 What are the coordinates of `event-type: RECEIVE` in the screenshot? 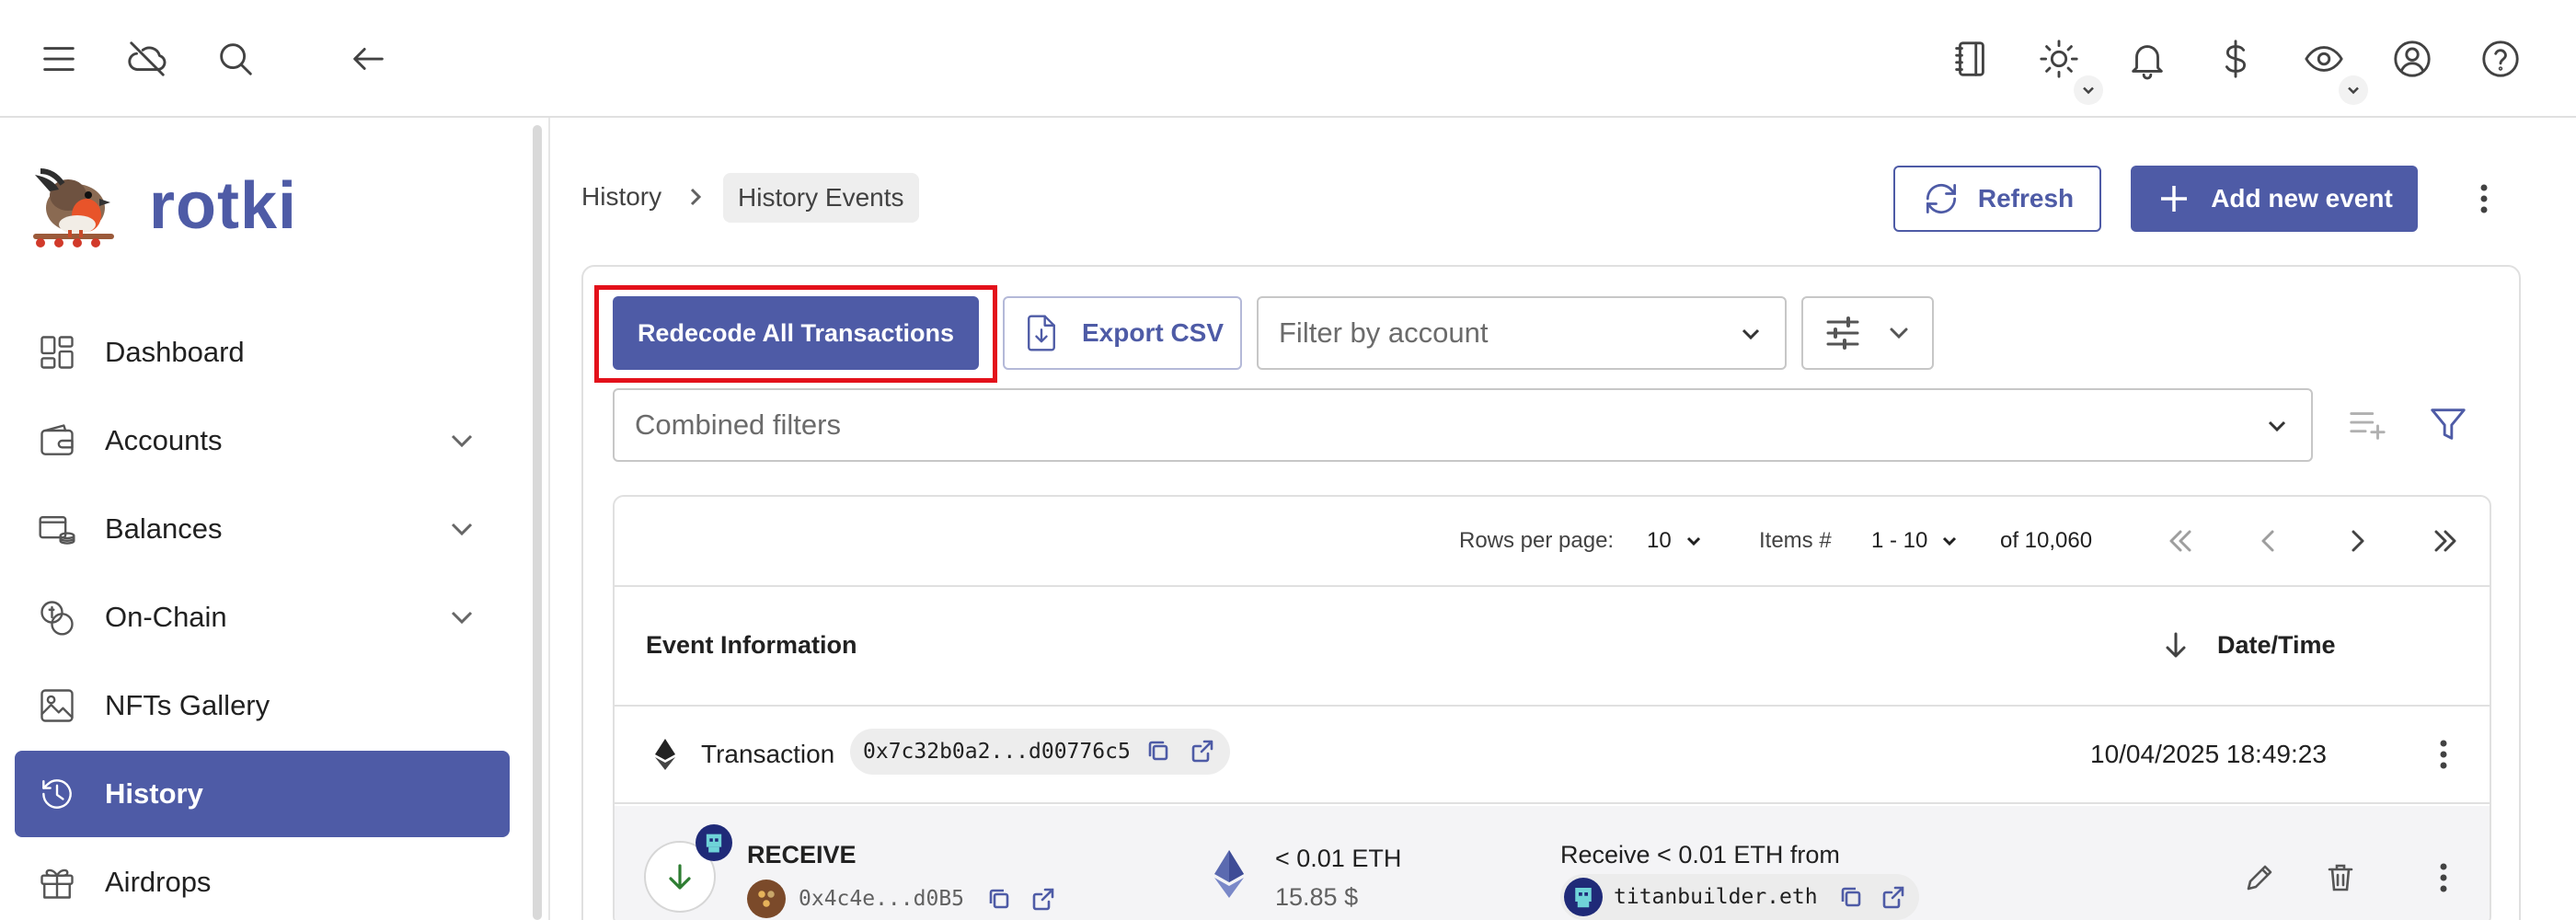 It's located at (802, 854).